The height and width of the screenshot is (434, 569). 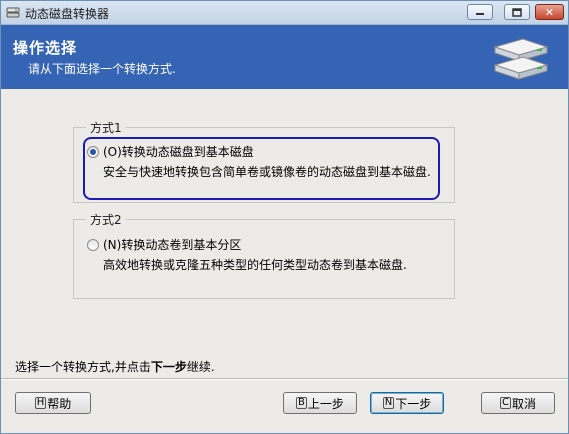 I want to click on close-button: ✕, so click(x=549, y=12).